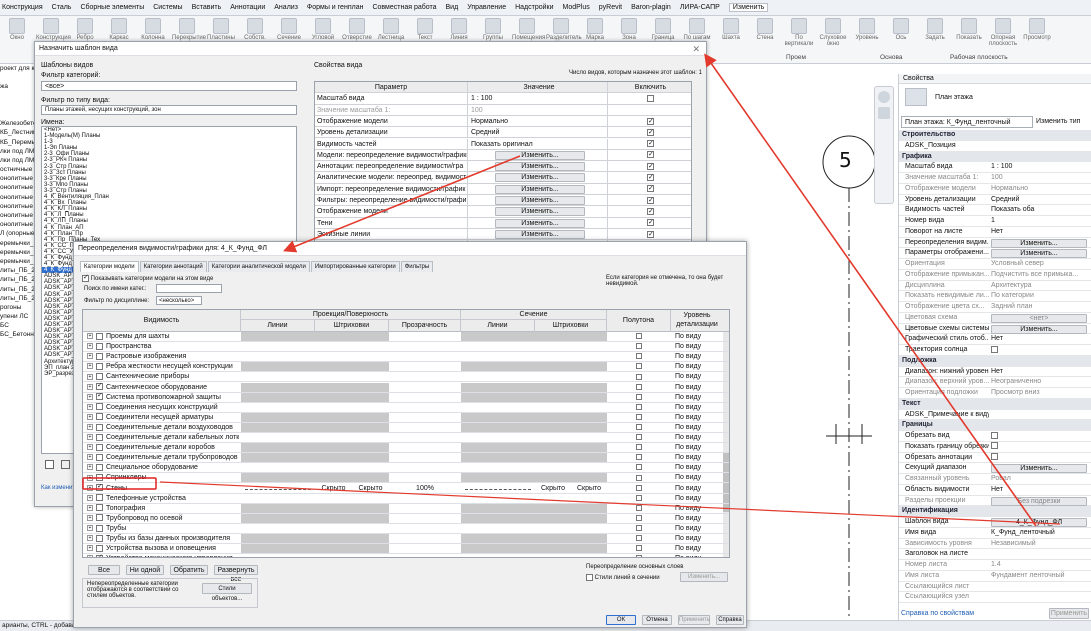  I want to click on properties-apply-button: Применить, so click(1069, 613).